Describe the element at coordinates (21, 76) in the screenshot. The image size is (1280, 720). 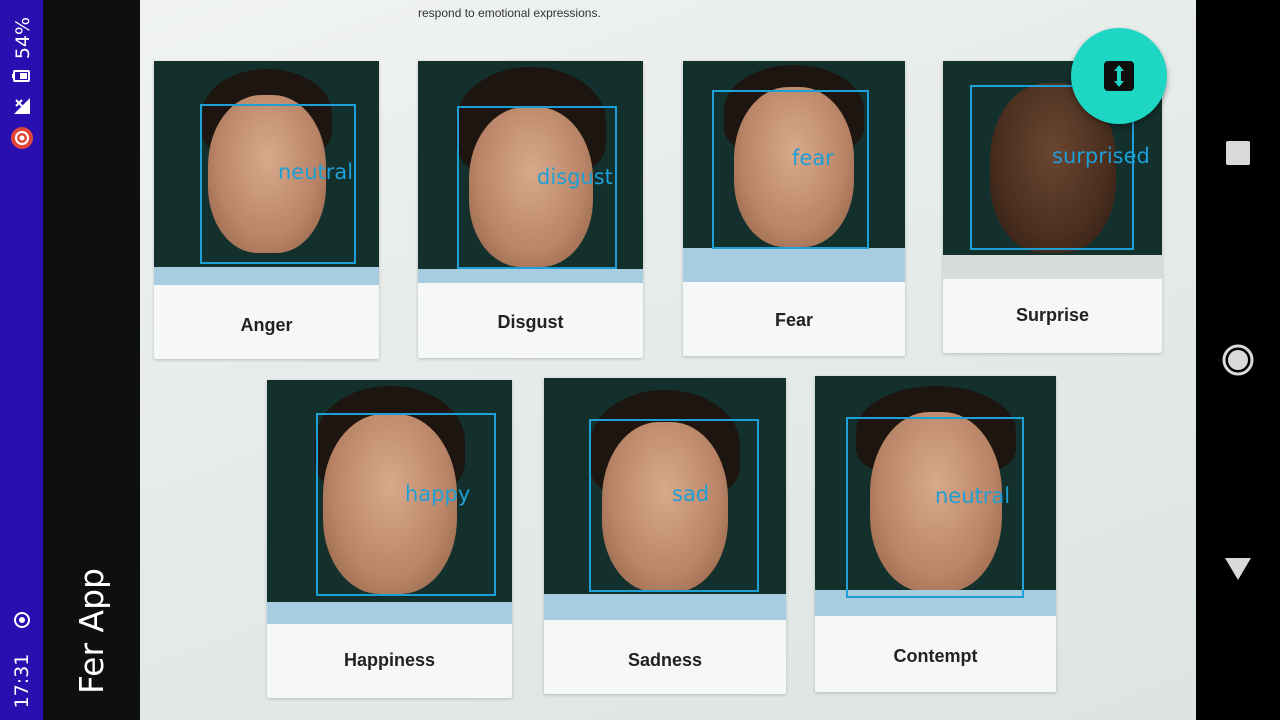
I see `battery-icon` at that location.